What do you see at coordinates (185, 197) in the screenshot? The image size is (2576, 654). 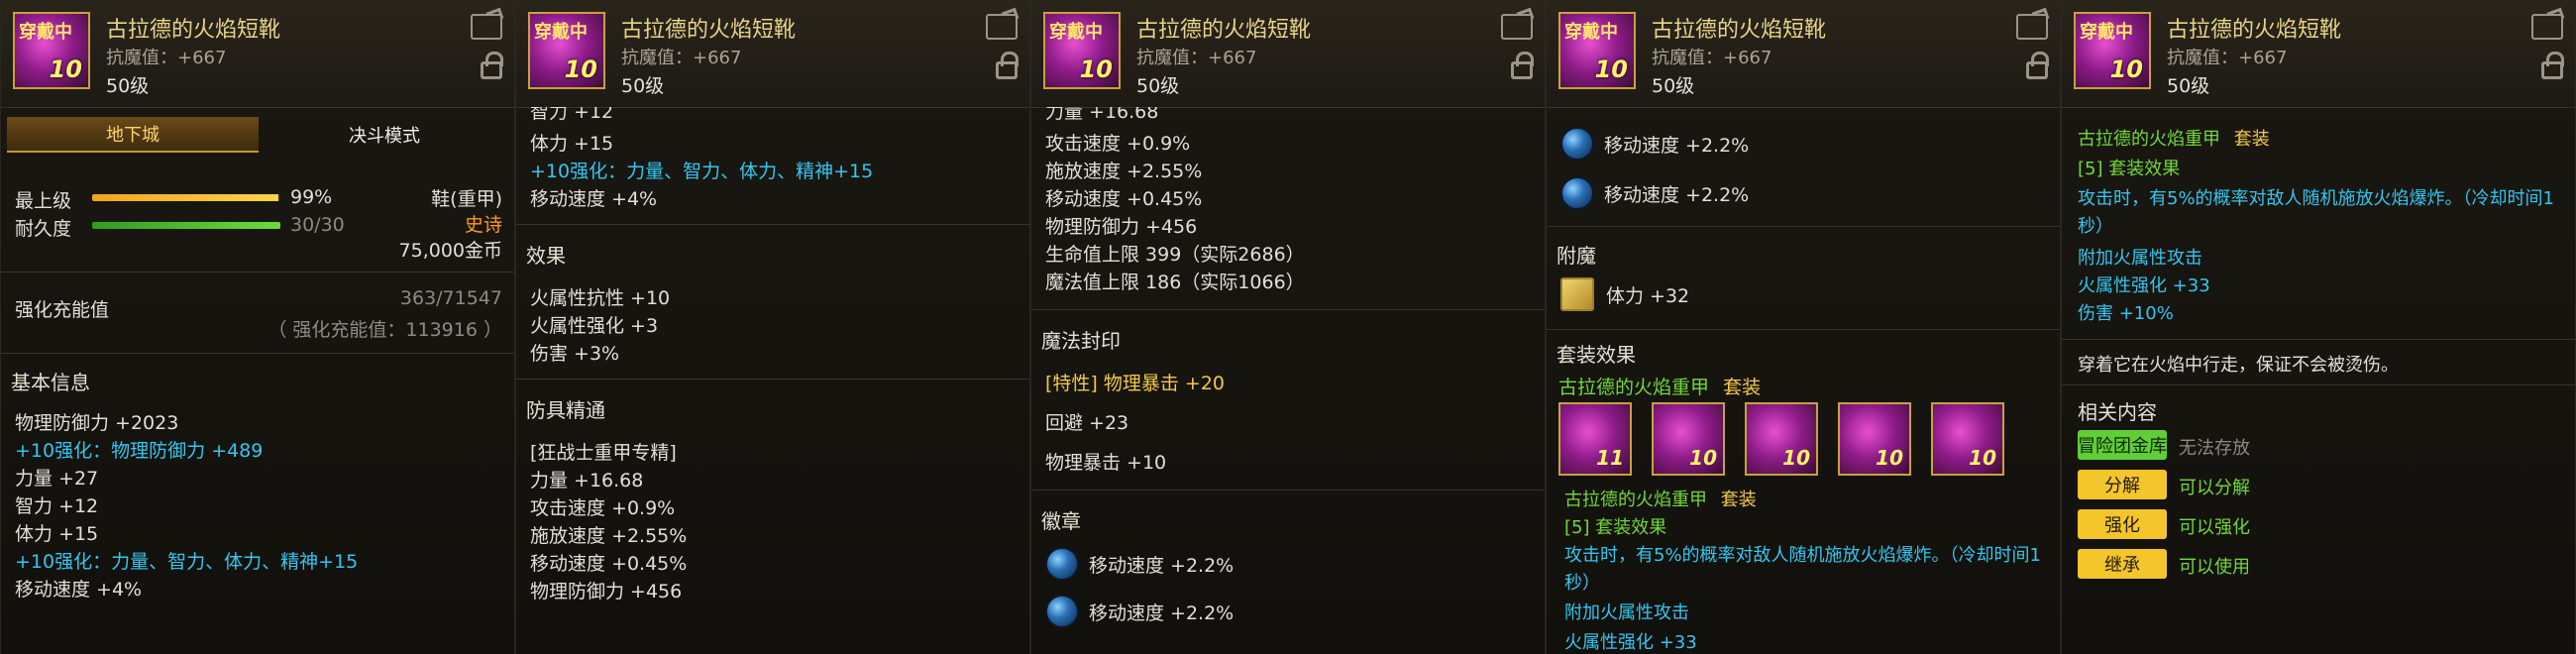 I see `grade-bar-fill` at bounding box center [185, 197].